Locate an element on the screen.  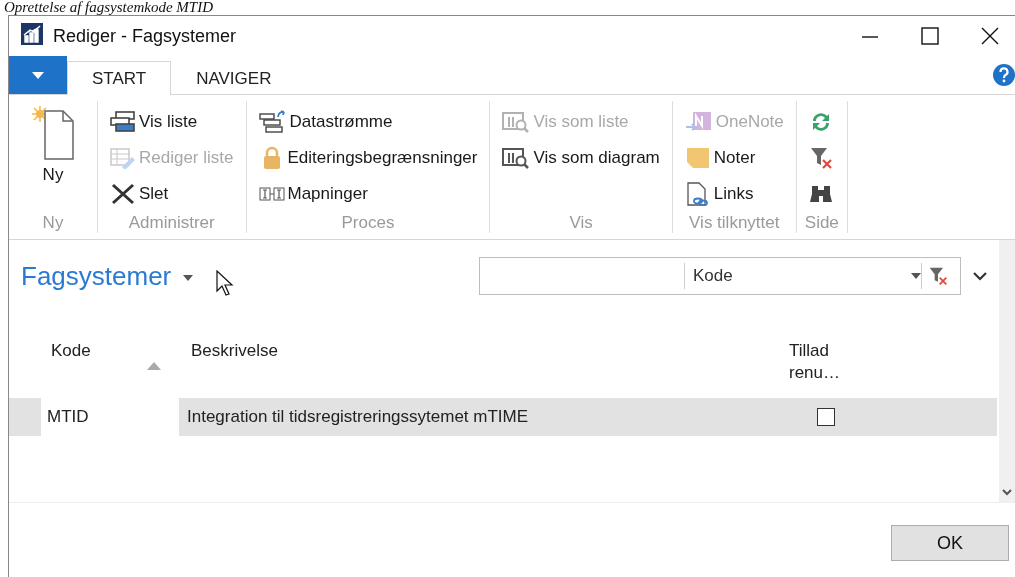
ribbon-group-label: Vis is located at coordinates (581, 222).